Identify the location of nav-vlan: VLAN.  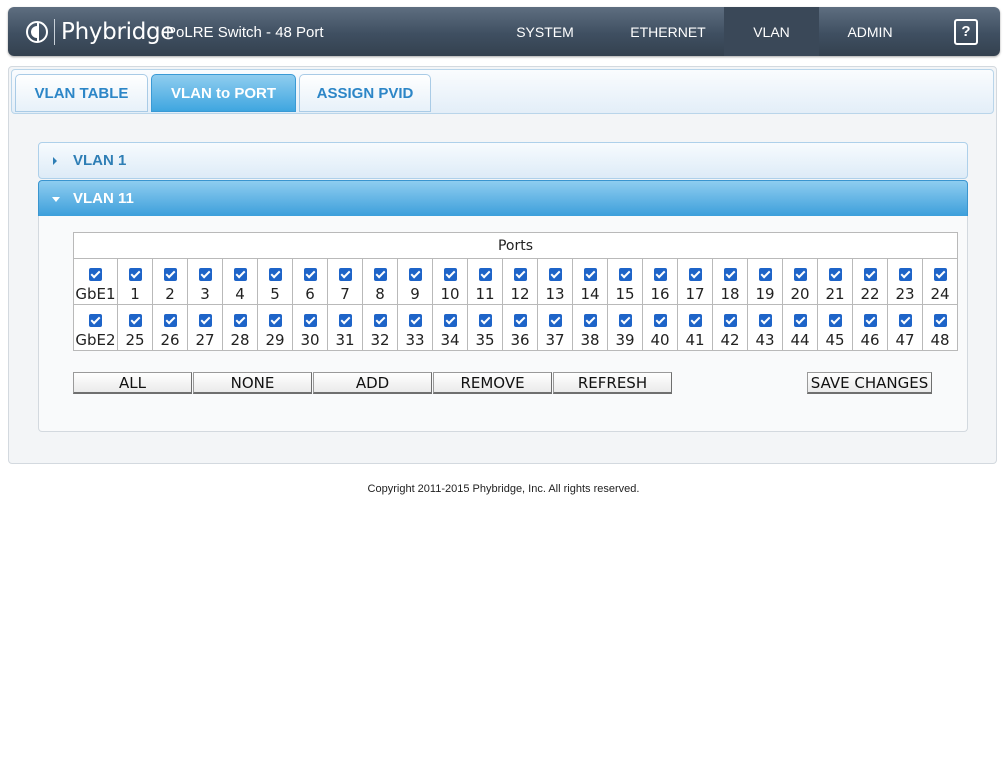
(771, 31).